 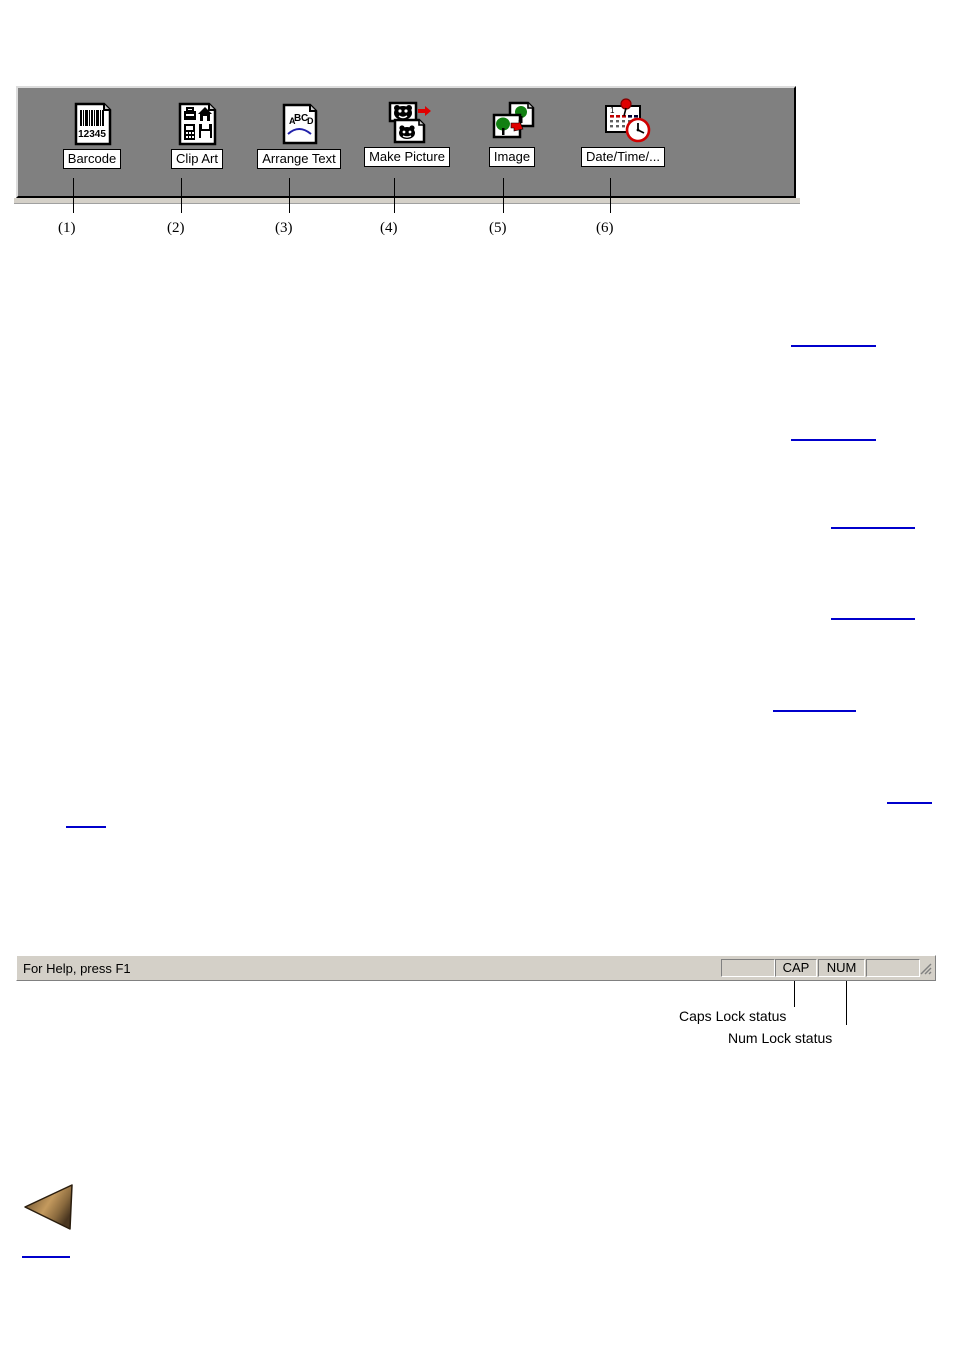 What do you see at coordinates (408, 122) in the screenshot?
I see `make-picture-icon` at bounding box center [408, 122].